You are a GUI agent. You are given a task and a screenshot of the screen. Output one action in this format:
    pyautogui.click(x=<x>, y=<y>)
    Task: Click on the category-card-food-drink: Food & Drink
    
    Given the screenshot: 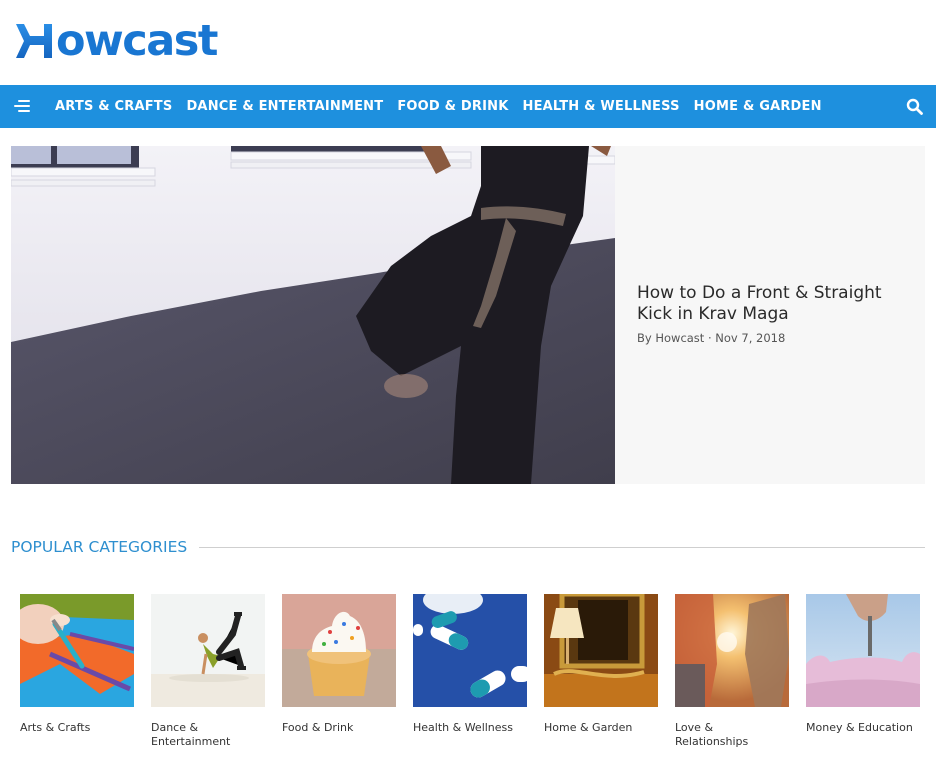 What is the action you would take?
    pyautogui.click(x=339, y=671)
    